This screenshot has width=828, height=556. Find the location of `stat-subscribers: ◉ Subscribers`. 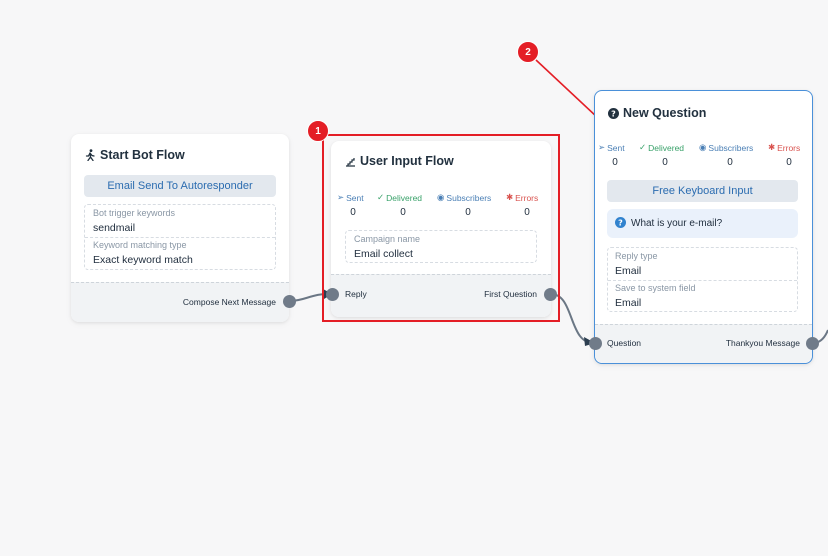

stat-subscribers: ◉ Subscribers is located at coordinates (726, 147).